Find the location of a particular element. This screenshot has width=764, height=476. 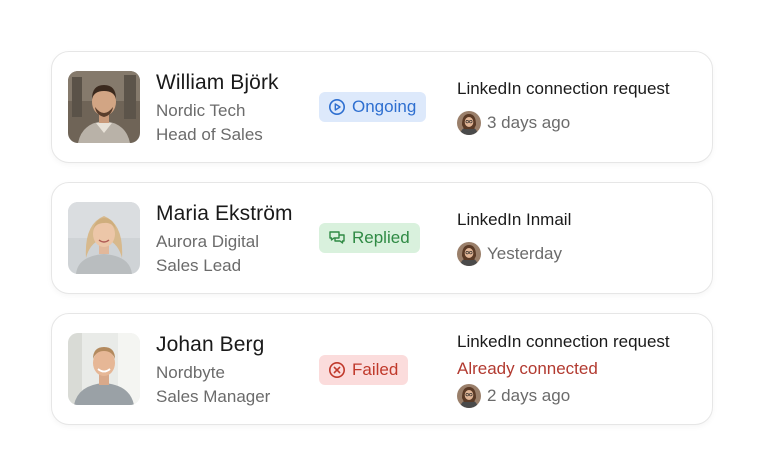

prospect-name: William Björk is located at coordinates (217, 83).